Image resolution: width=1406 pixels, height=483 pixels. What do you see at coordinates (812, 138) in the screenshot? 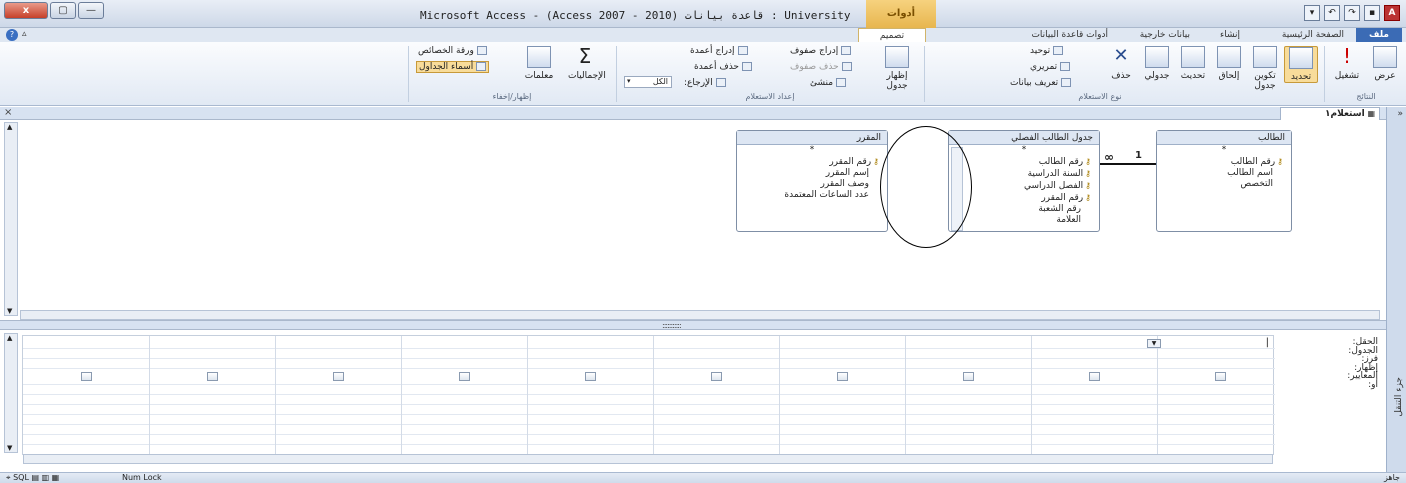
I see `table-title: المقرر` at bounding box center [812, 138].